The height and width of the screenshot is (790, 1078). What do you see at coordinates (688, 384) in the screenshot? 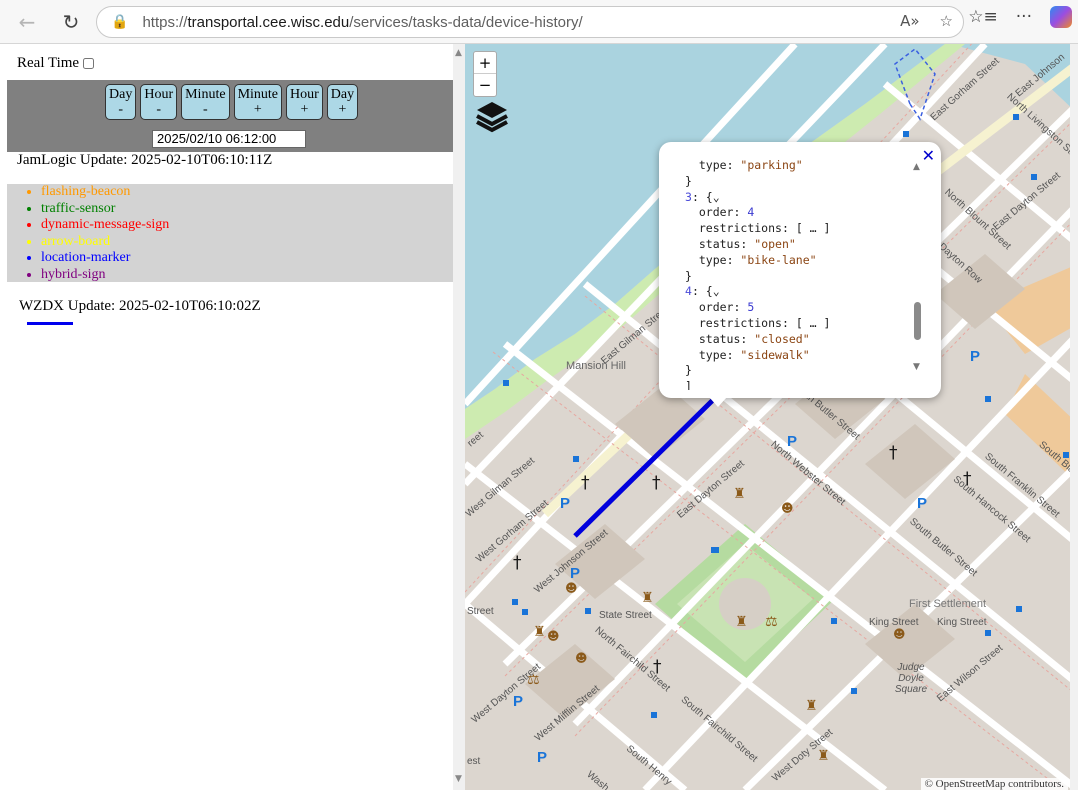
I see `popup-line: ]` at bounding box center [688, 384].